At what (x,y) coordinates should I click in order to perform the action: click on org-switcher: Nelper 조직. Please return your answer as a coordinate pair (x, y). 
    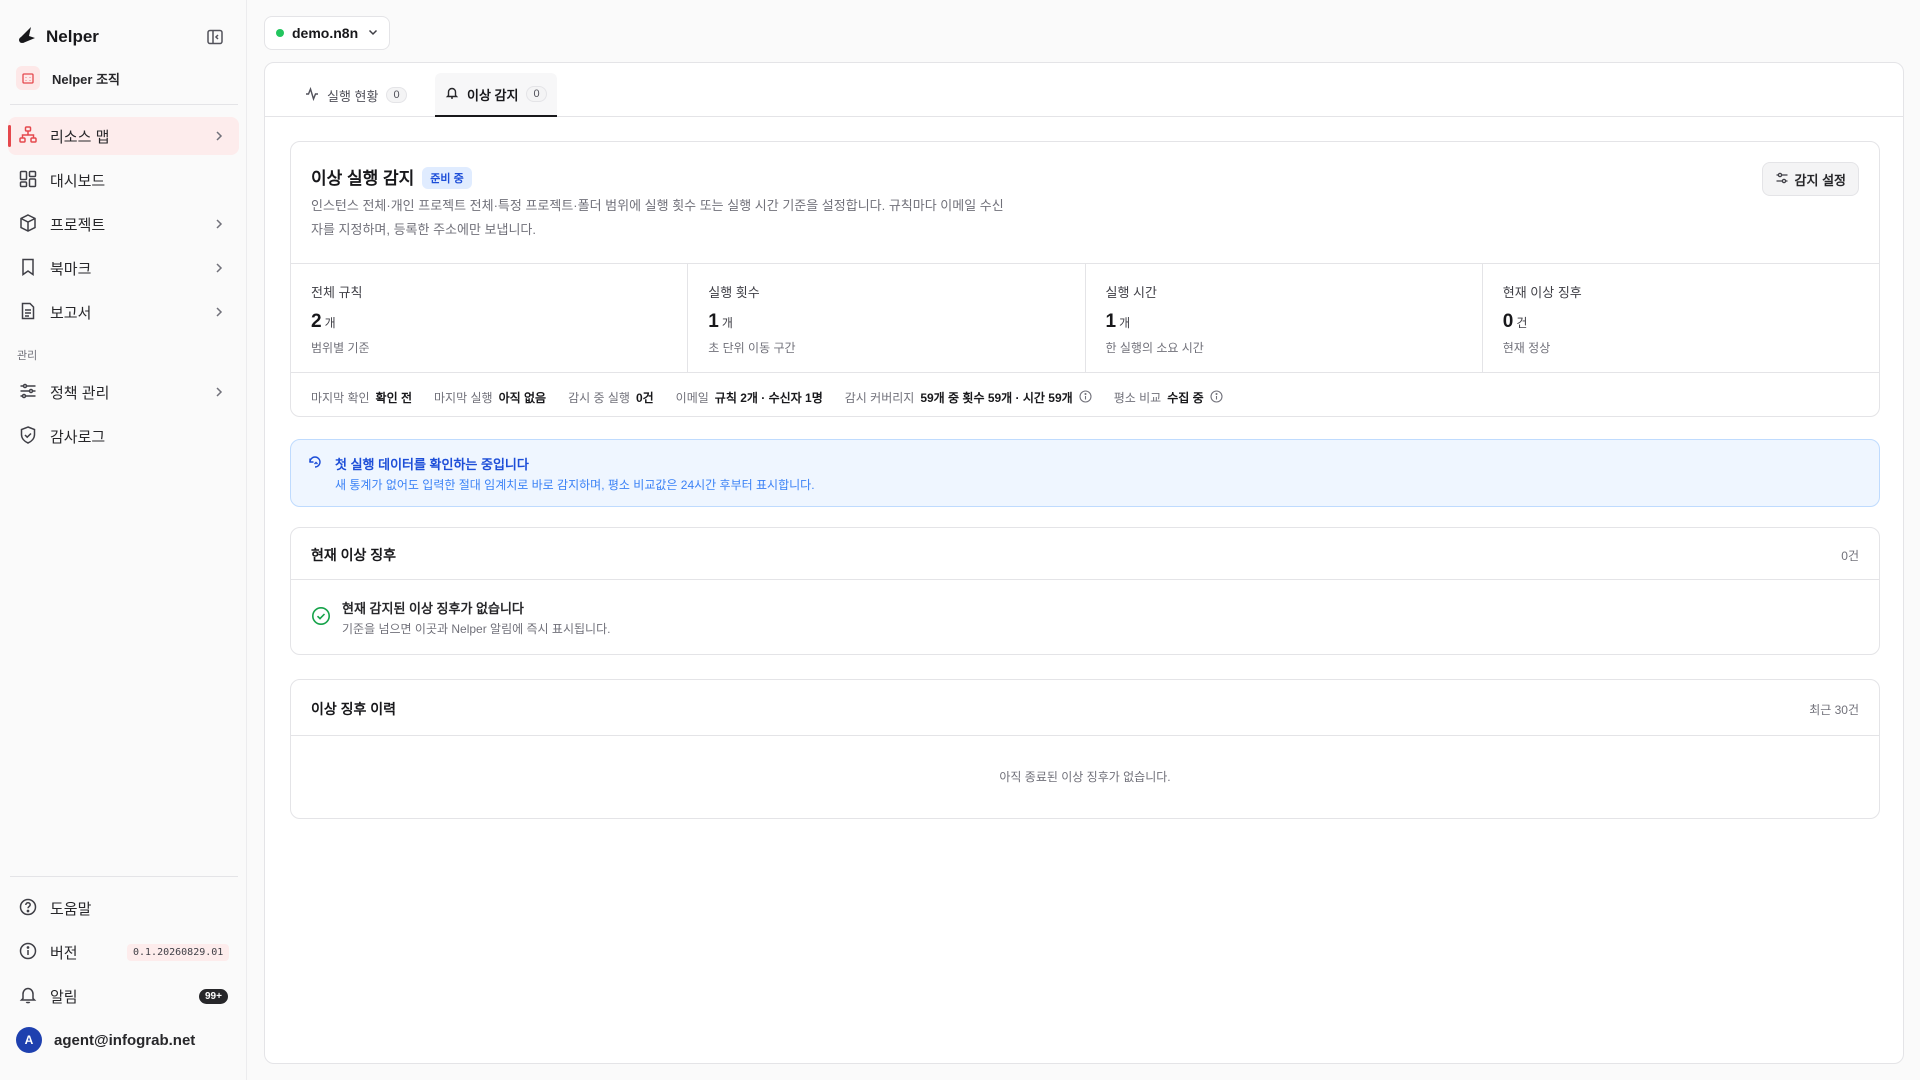
    Looking at the image, I should click on (68, 78).